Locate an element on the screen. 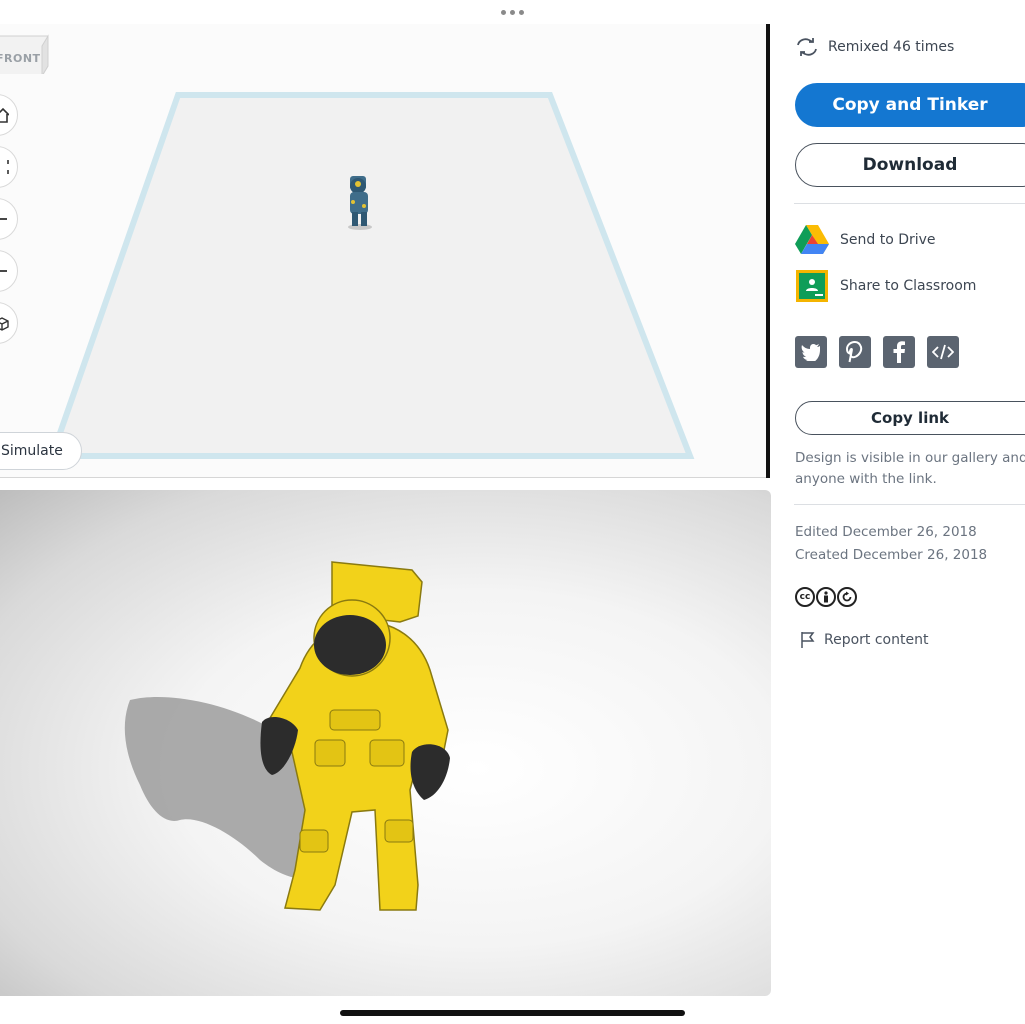  copy-and-tinker-label: Copy and Tinker is located at coordinates (910, 105).